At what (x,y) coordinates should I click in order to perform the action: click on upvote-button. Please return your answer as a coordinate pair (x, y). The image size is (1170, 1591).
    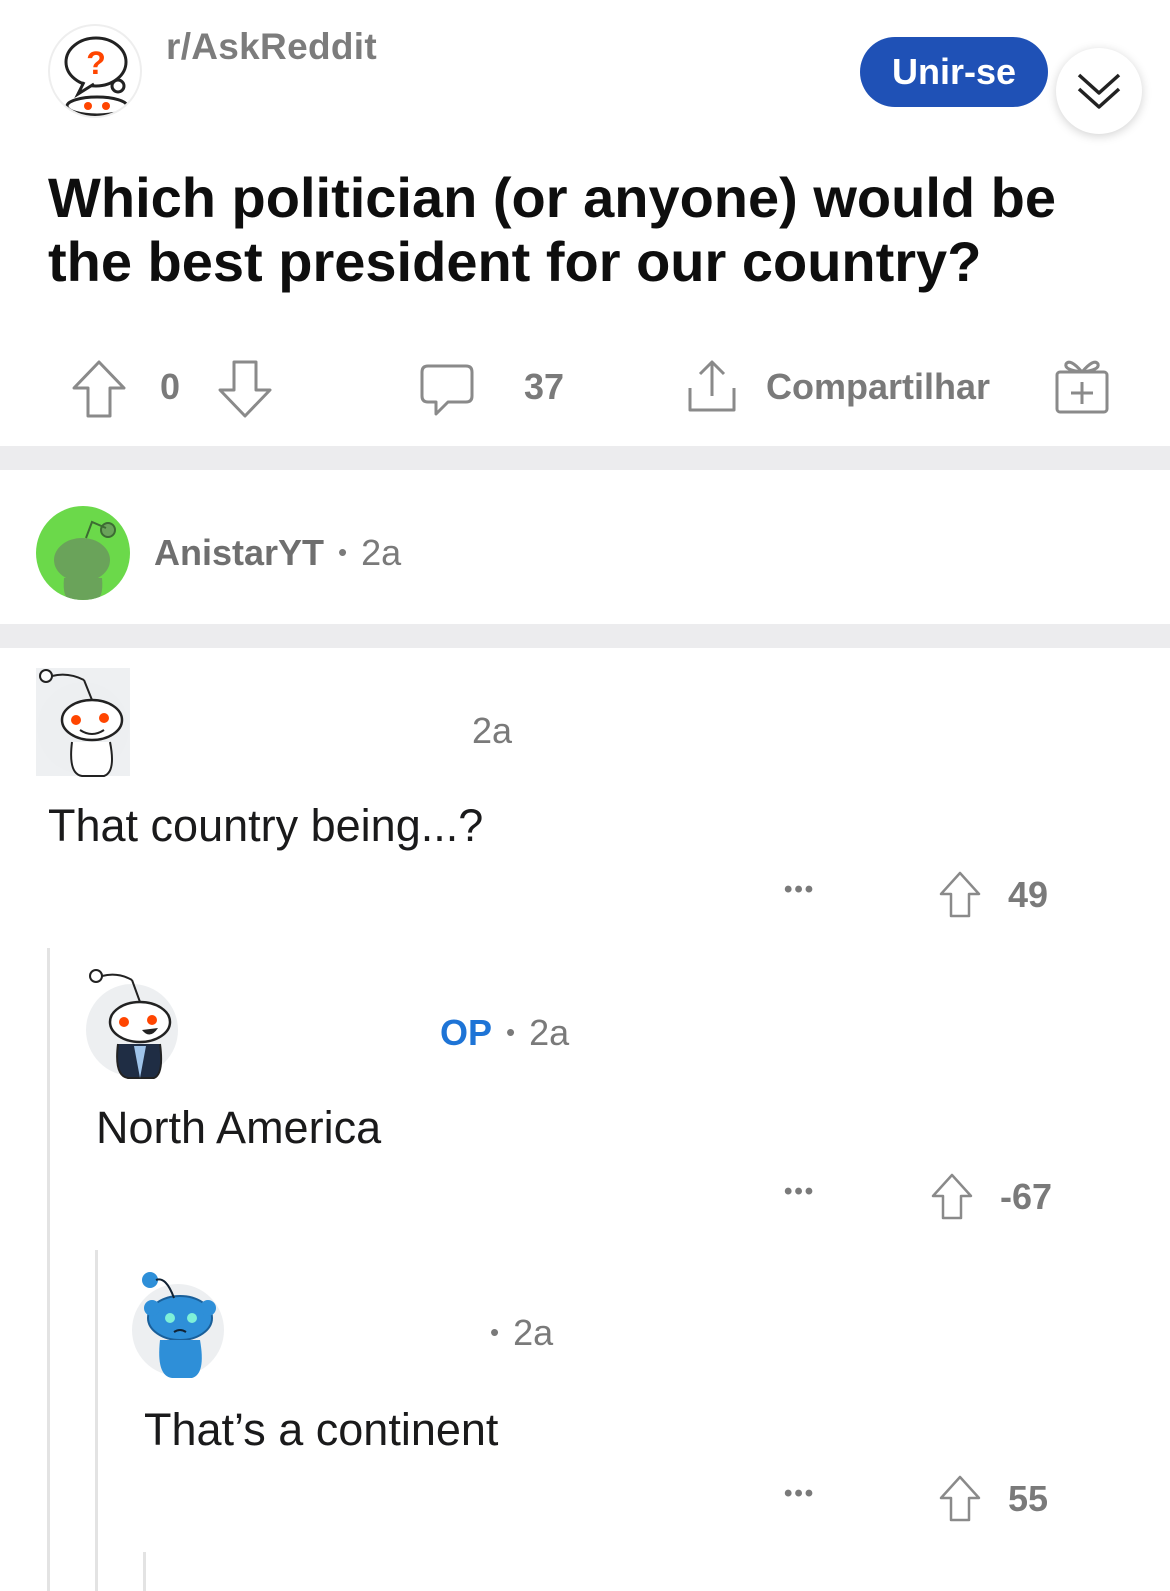
    Looking at the image, I should click on (99, 391).